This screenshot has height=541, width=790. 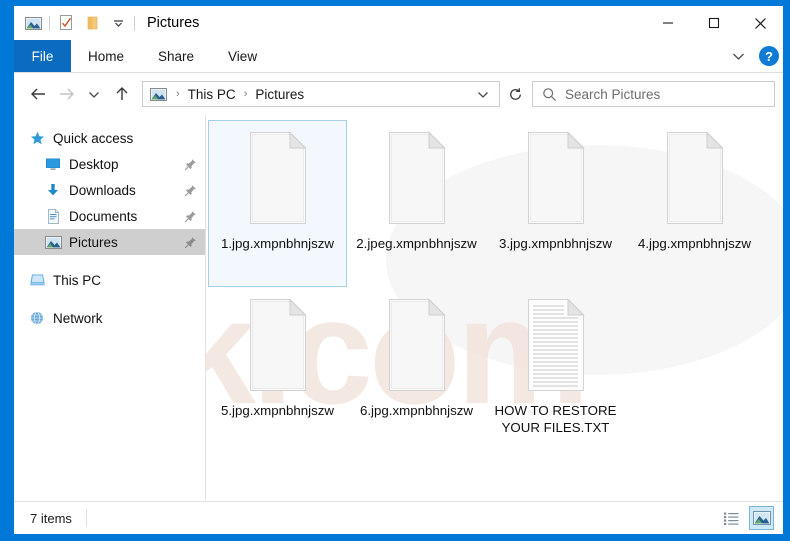 I want to click on tab-home: Home, so click(x=106, y=56).